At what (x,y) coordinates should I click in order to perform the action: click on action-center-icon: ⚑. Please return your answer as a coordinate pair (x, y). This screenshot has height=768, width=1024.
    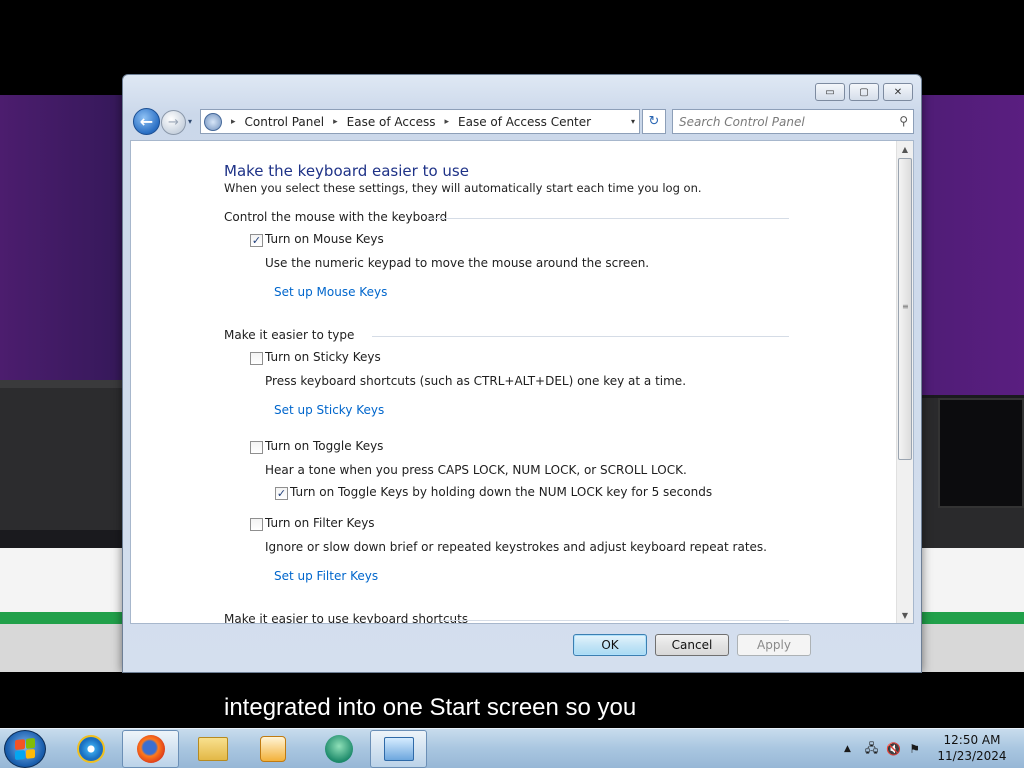
    Looking at the image, I should click on (914, 749).